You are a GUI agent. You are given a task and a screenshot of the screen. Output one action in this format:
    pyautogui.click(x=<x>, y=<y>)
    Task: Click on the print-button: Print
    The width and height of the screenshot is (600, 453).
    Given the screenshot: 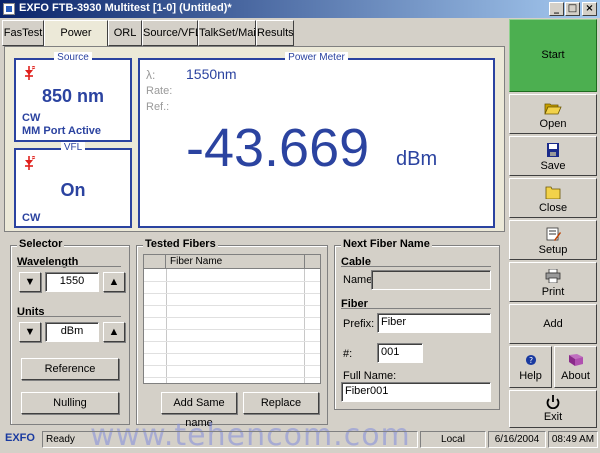 What is the action you would take?
    pyautogui.click(x=553, y=282)
    